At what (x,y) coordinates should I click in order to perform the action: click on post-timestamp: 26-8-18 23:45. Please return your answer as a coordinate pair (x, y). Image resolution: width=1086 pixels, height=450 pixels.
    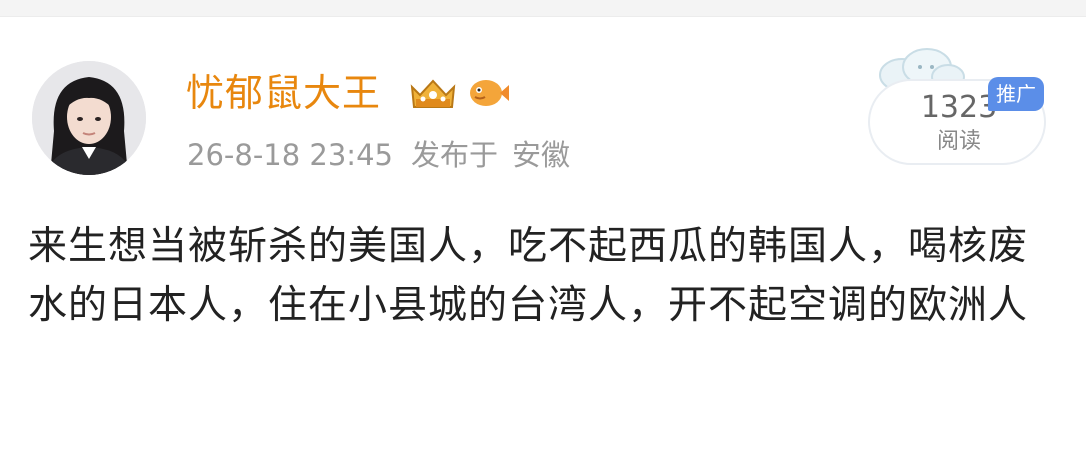
    Looking at the image, I should click on (290, 155).